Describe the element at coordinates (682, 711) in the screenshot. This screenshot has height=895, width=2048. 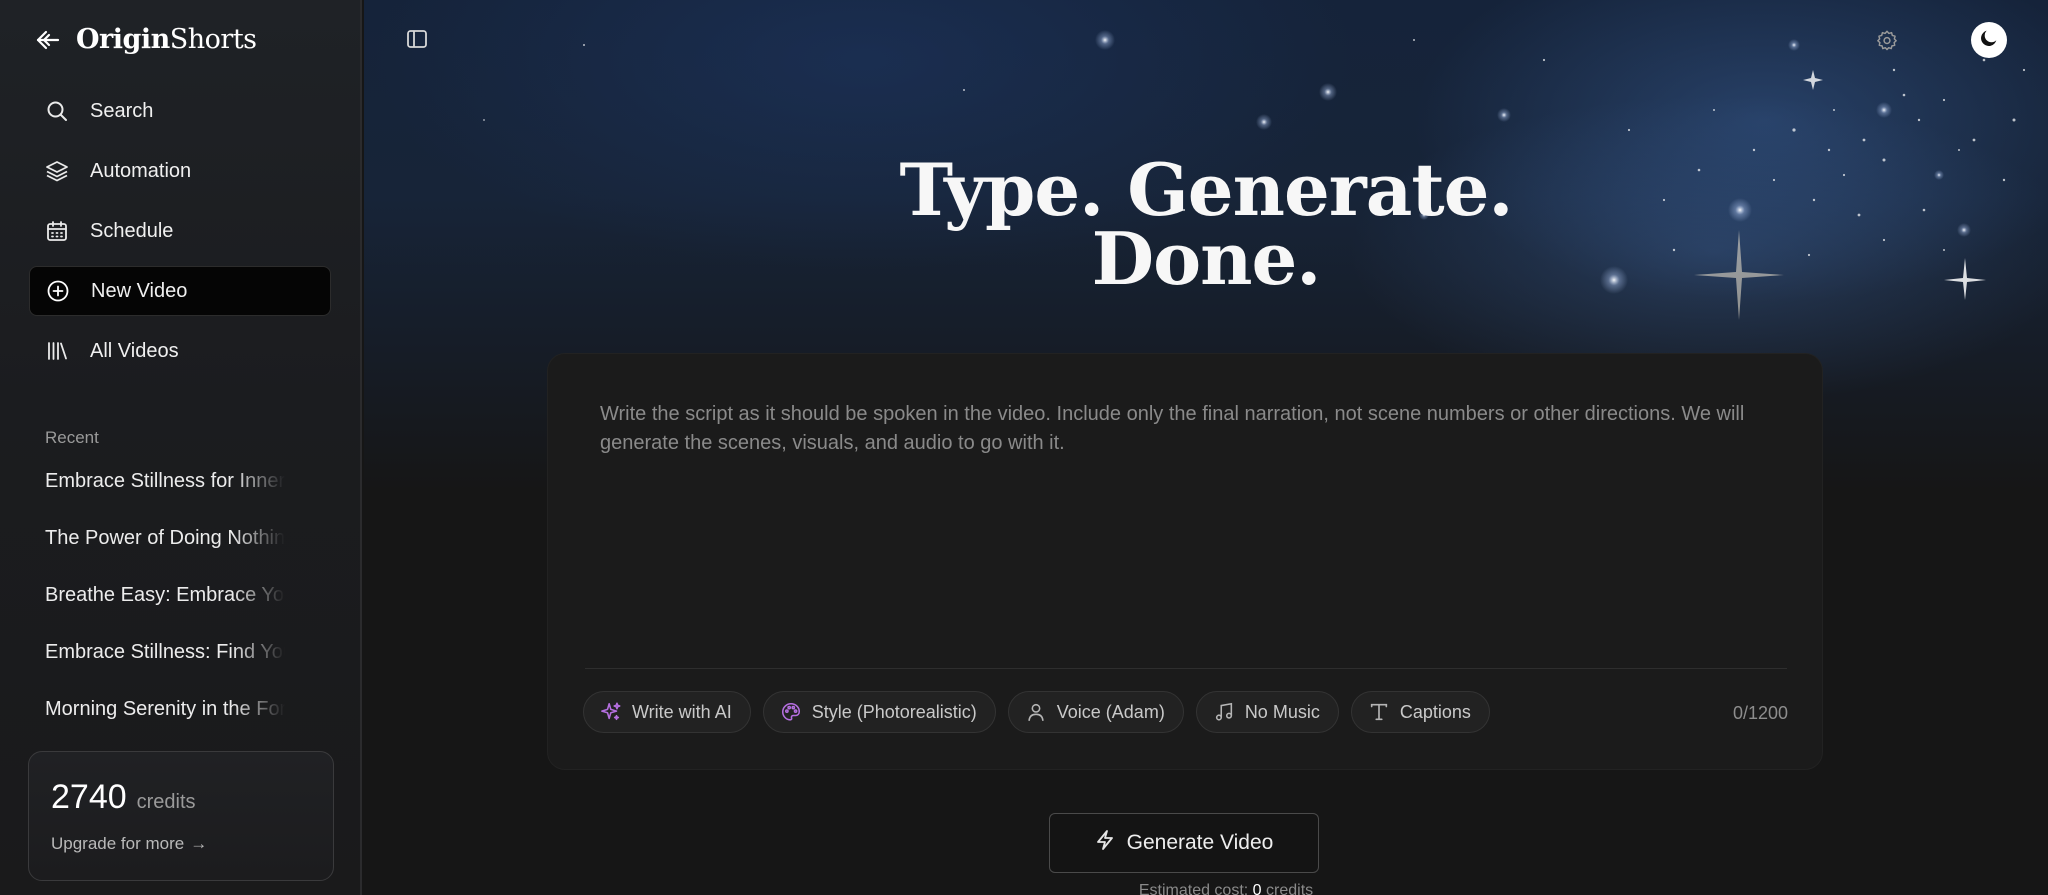
I see `chip-label: Write with AI` at that location.